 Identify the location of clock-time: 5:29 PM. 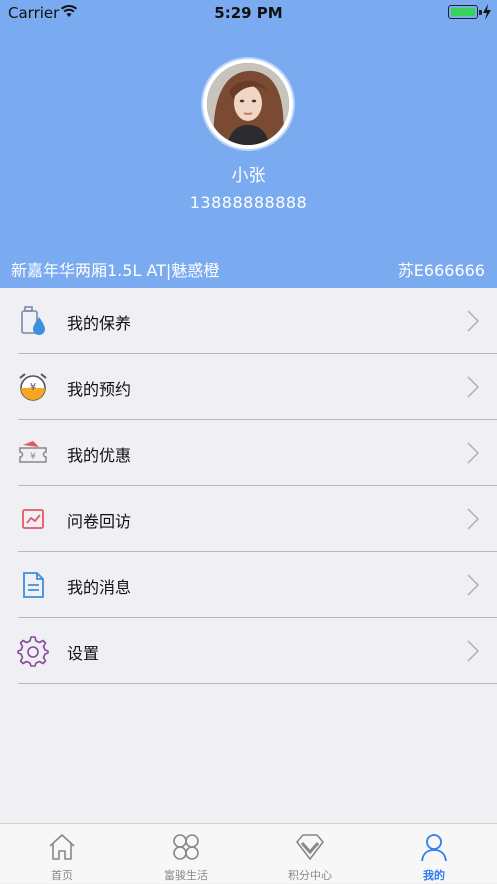
(248, 13).